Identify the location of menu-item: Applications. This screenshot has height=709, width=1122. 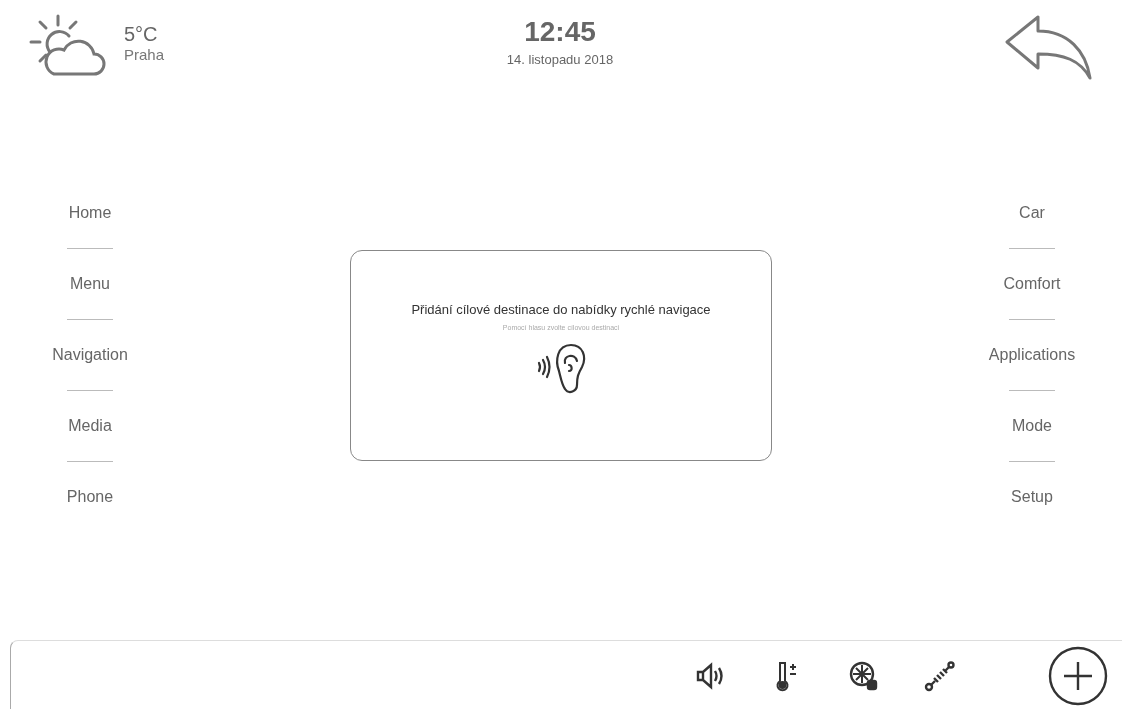
(1032, 355).